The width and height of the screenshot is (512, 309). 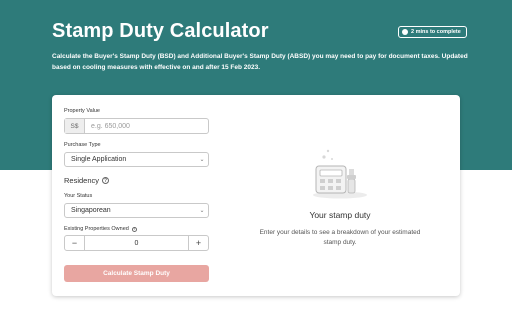 I want to click on your-status-label: Your Status, so click(x=78, y=196).